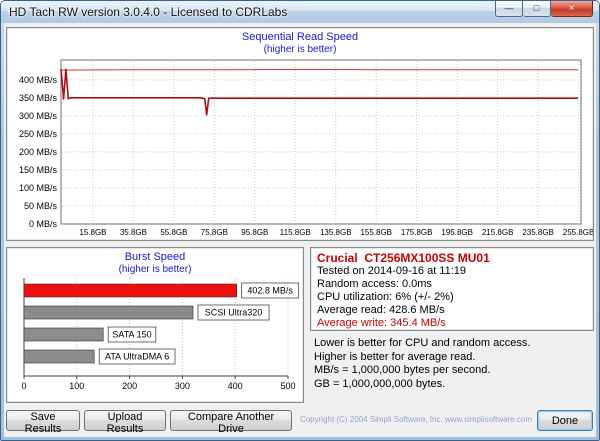  I want to click on close-icon: ×, so click(571, 8).